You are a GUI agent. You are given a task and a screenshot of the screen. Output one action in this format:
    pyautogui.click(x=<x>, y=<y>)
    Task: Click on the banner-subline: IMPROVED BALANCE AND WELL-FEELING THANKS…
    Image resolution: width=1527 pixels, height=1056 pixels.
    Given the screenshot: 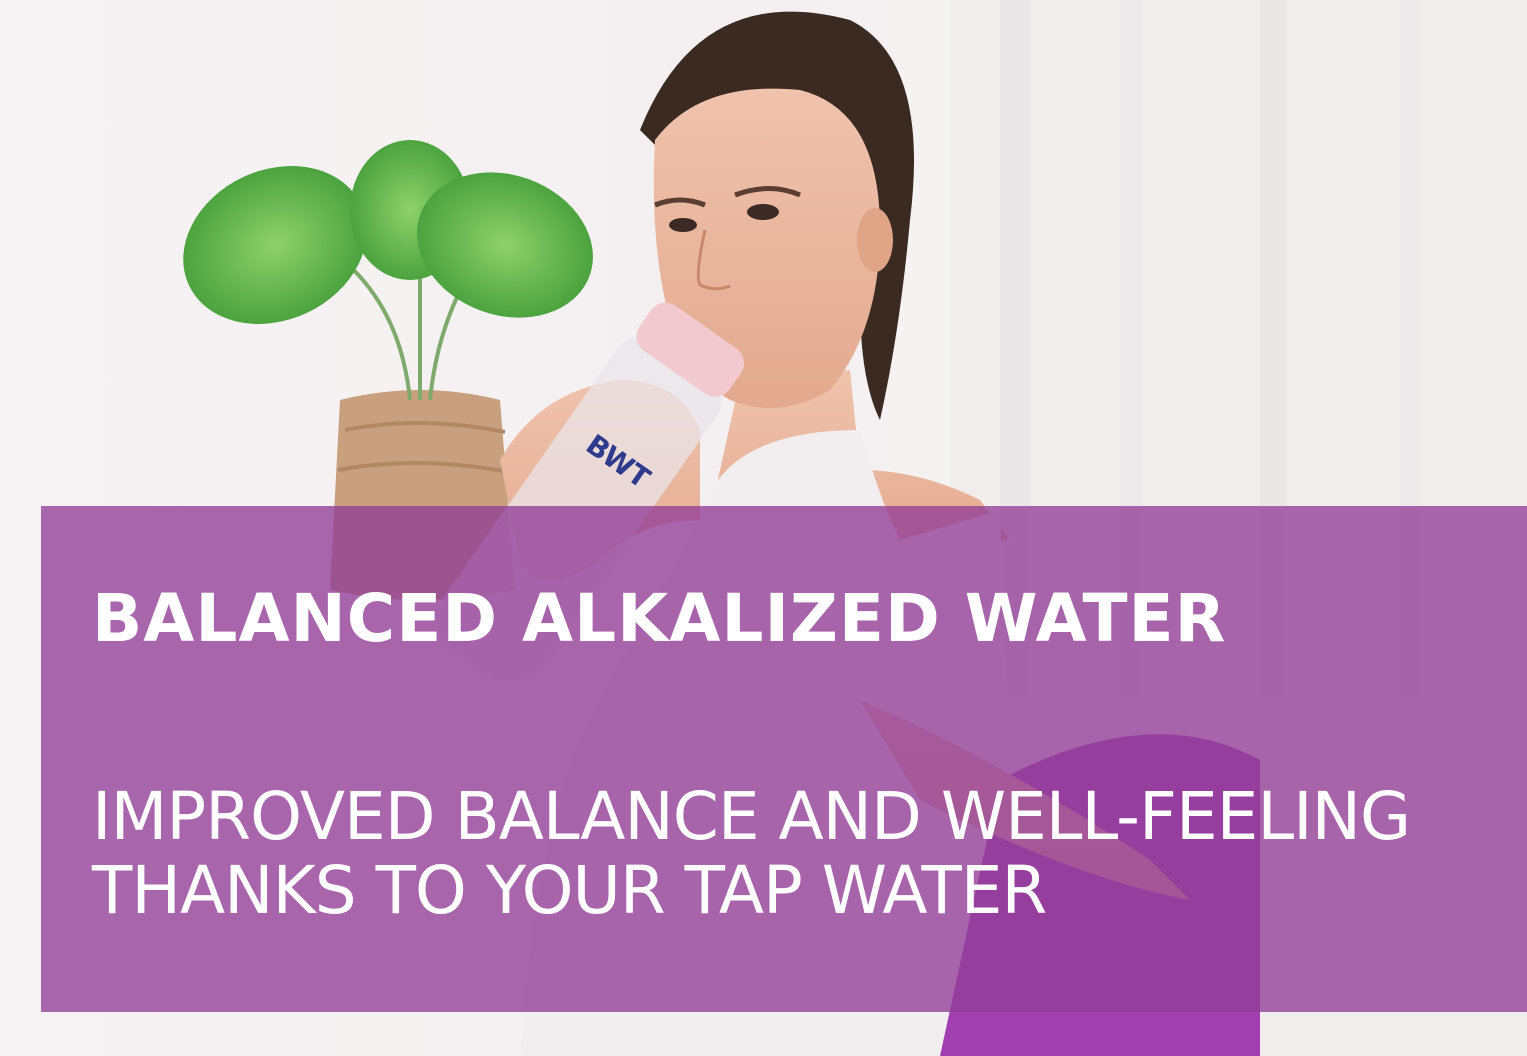 What is the action you would take?
    pyautogui.click(x=751, y=853)
    